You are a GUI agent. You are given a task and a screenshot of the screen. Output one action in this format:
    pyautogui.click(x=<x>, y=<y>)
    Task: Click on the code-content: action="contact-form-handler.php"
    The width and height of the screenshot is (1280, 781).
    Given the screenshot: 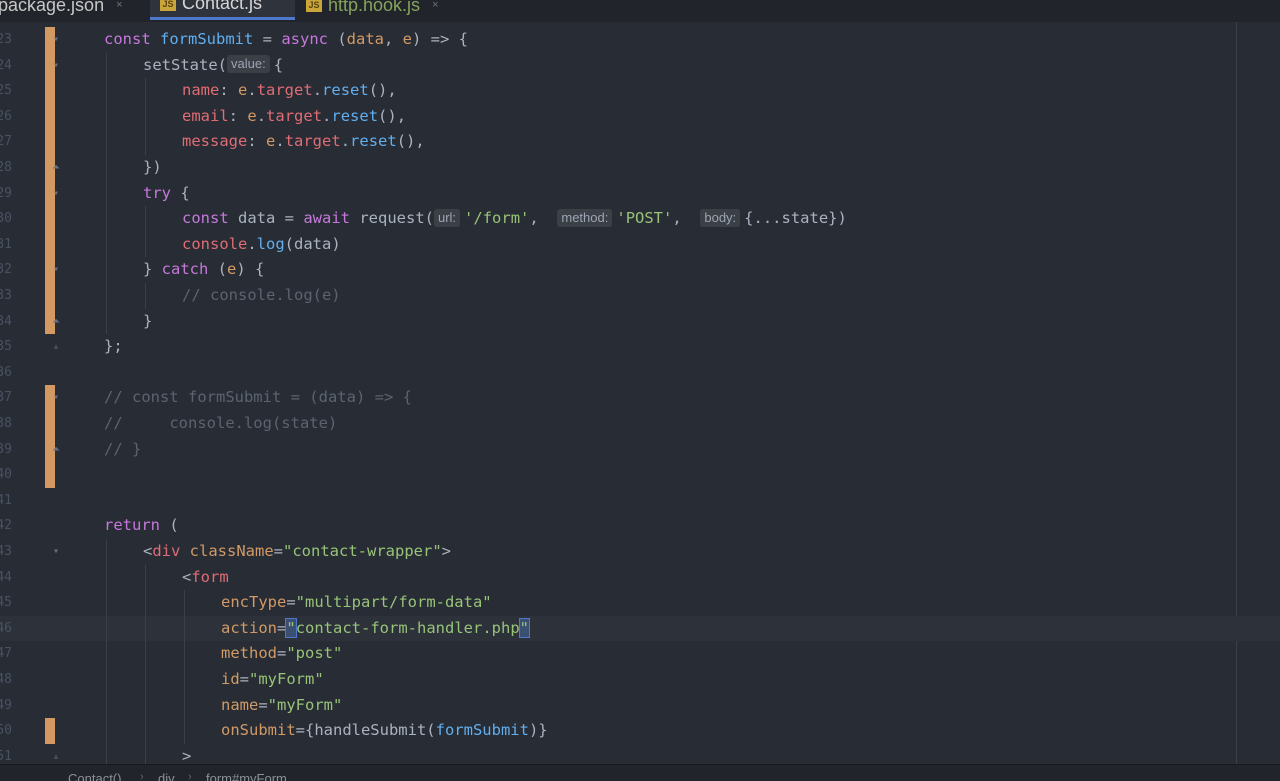 What is the action you would take?
    pyautogui.click(x=376, y=629)
    